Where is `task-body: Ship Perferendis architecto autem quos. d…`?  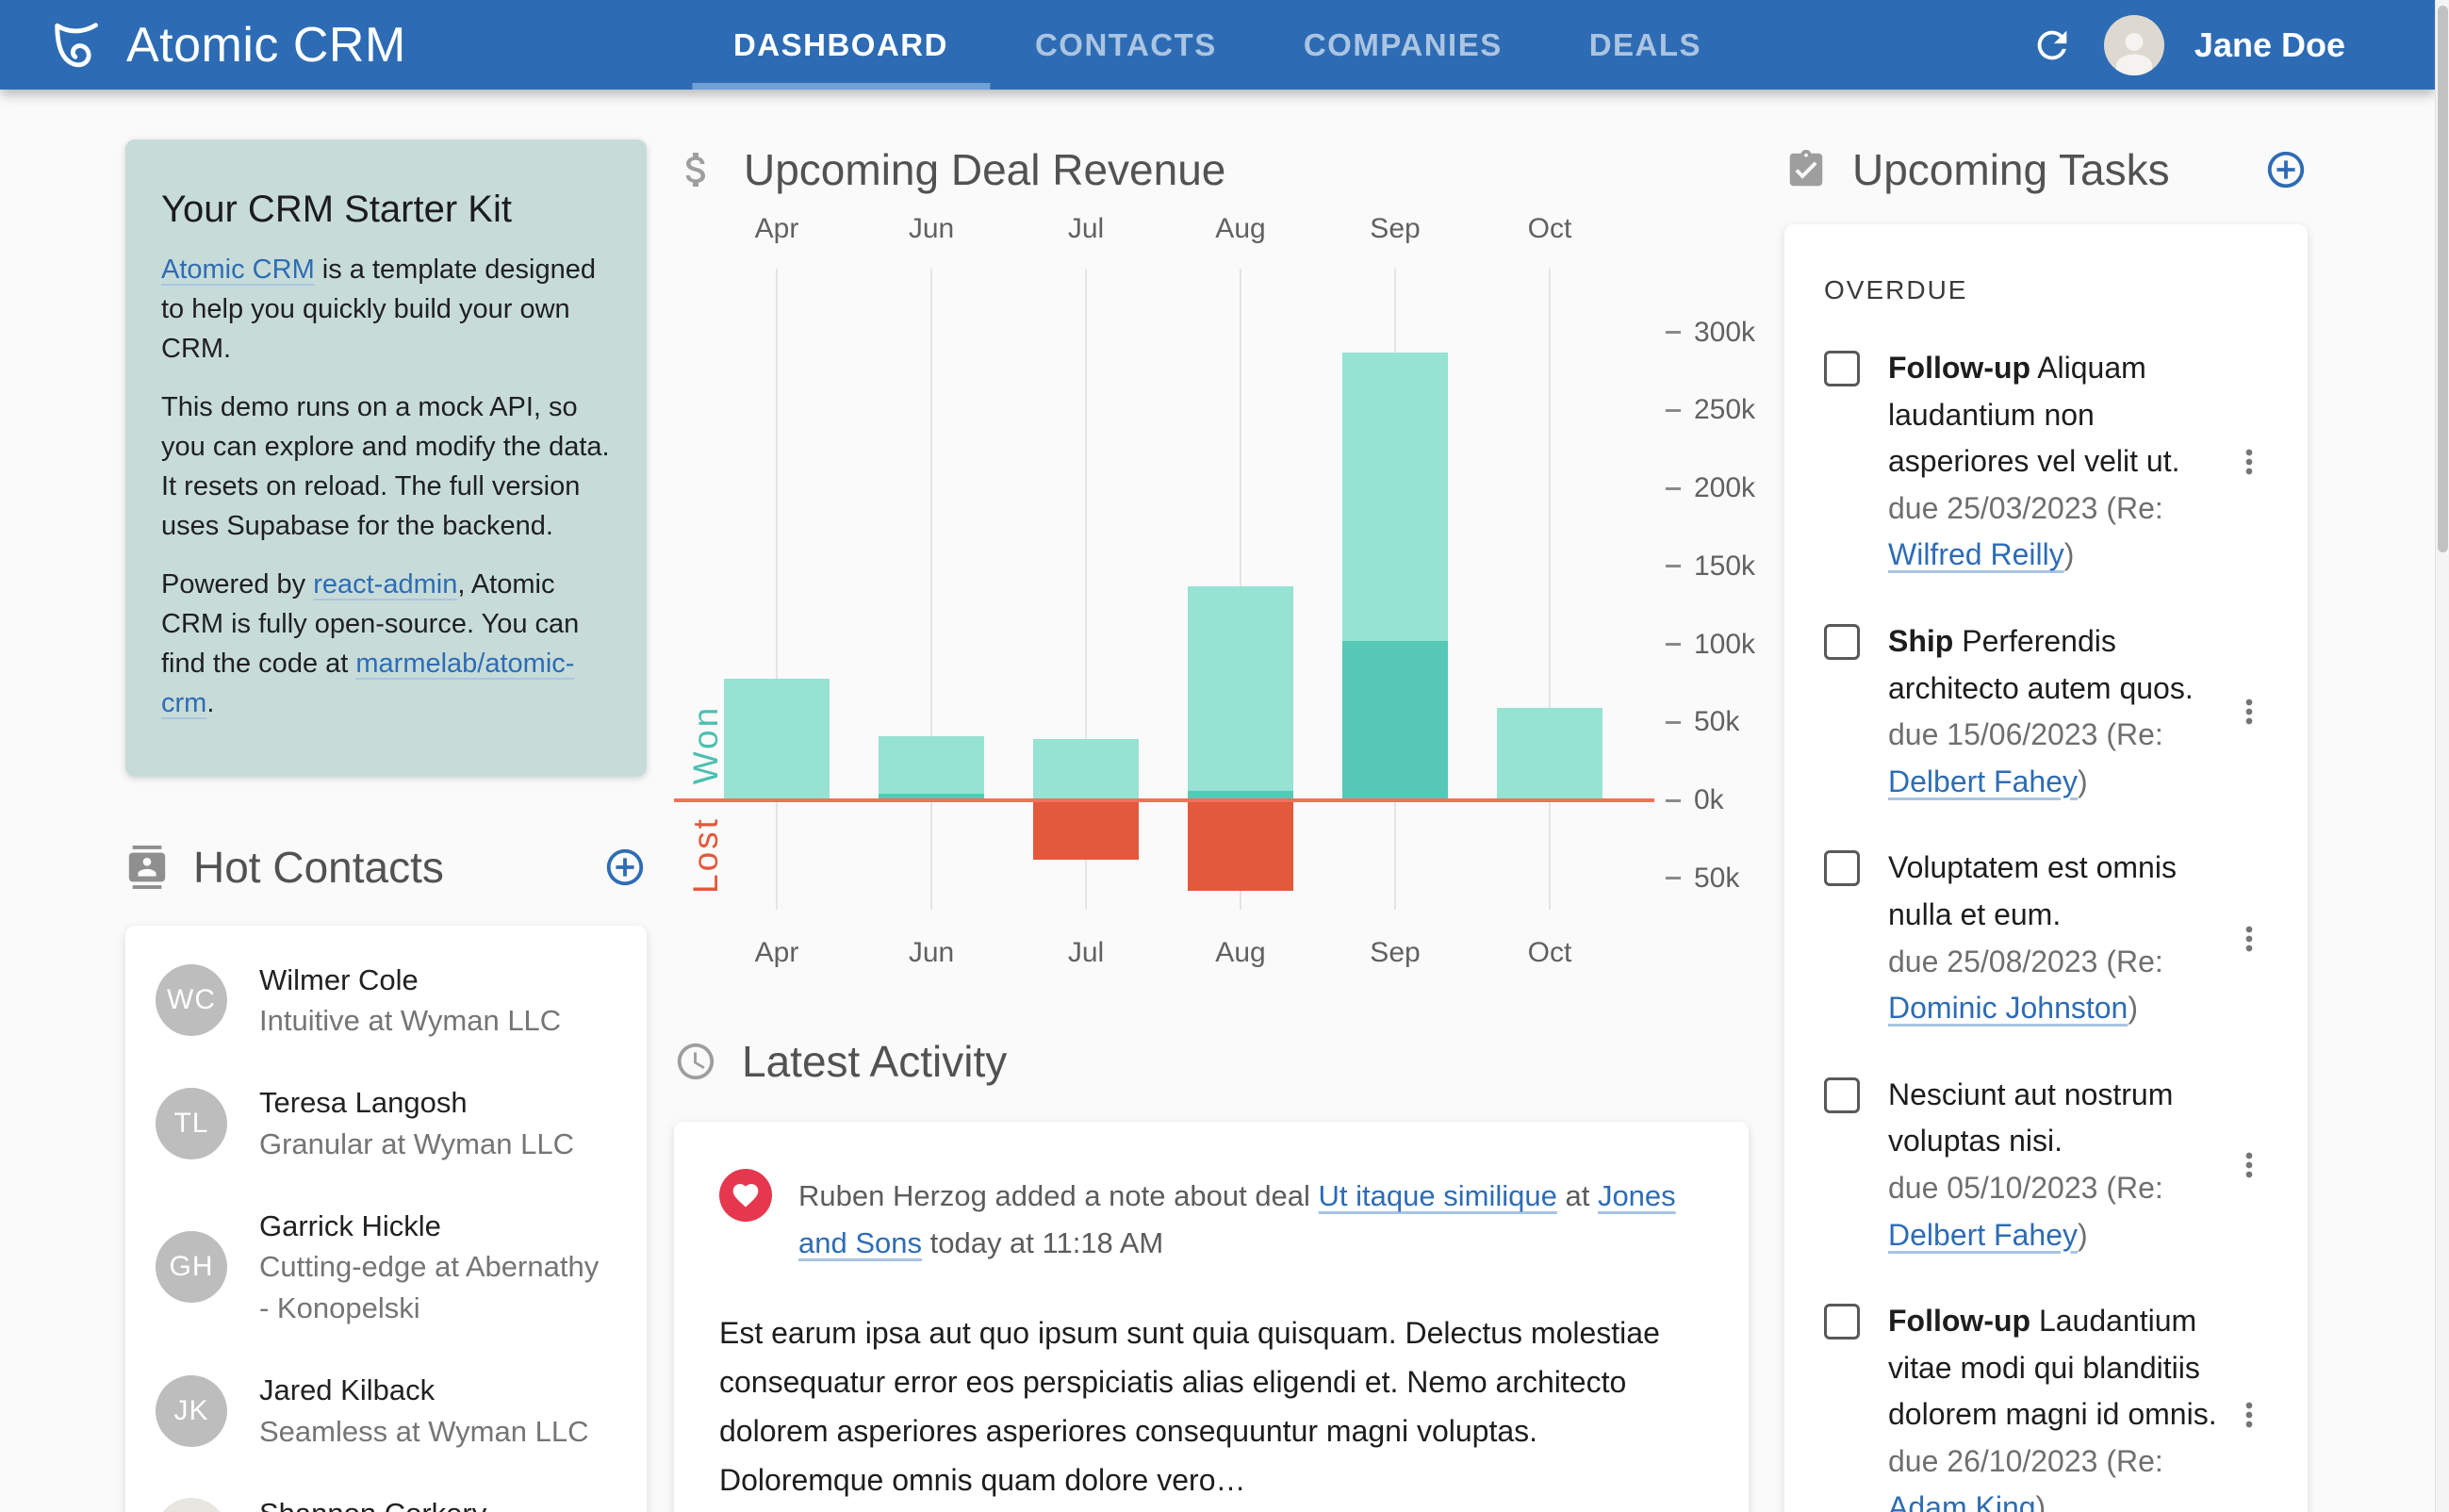 task-body: Ship Perferendis architecto autem quos. d… is located at coordinates (2052, 712).